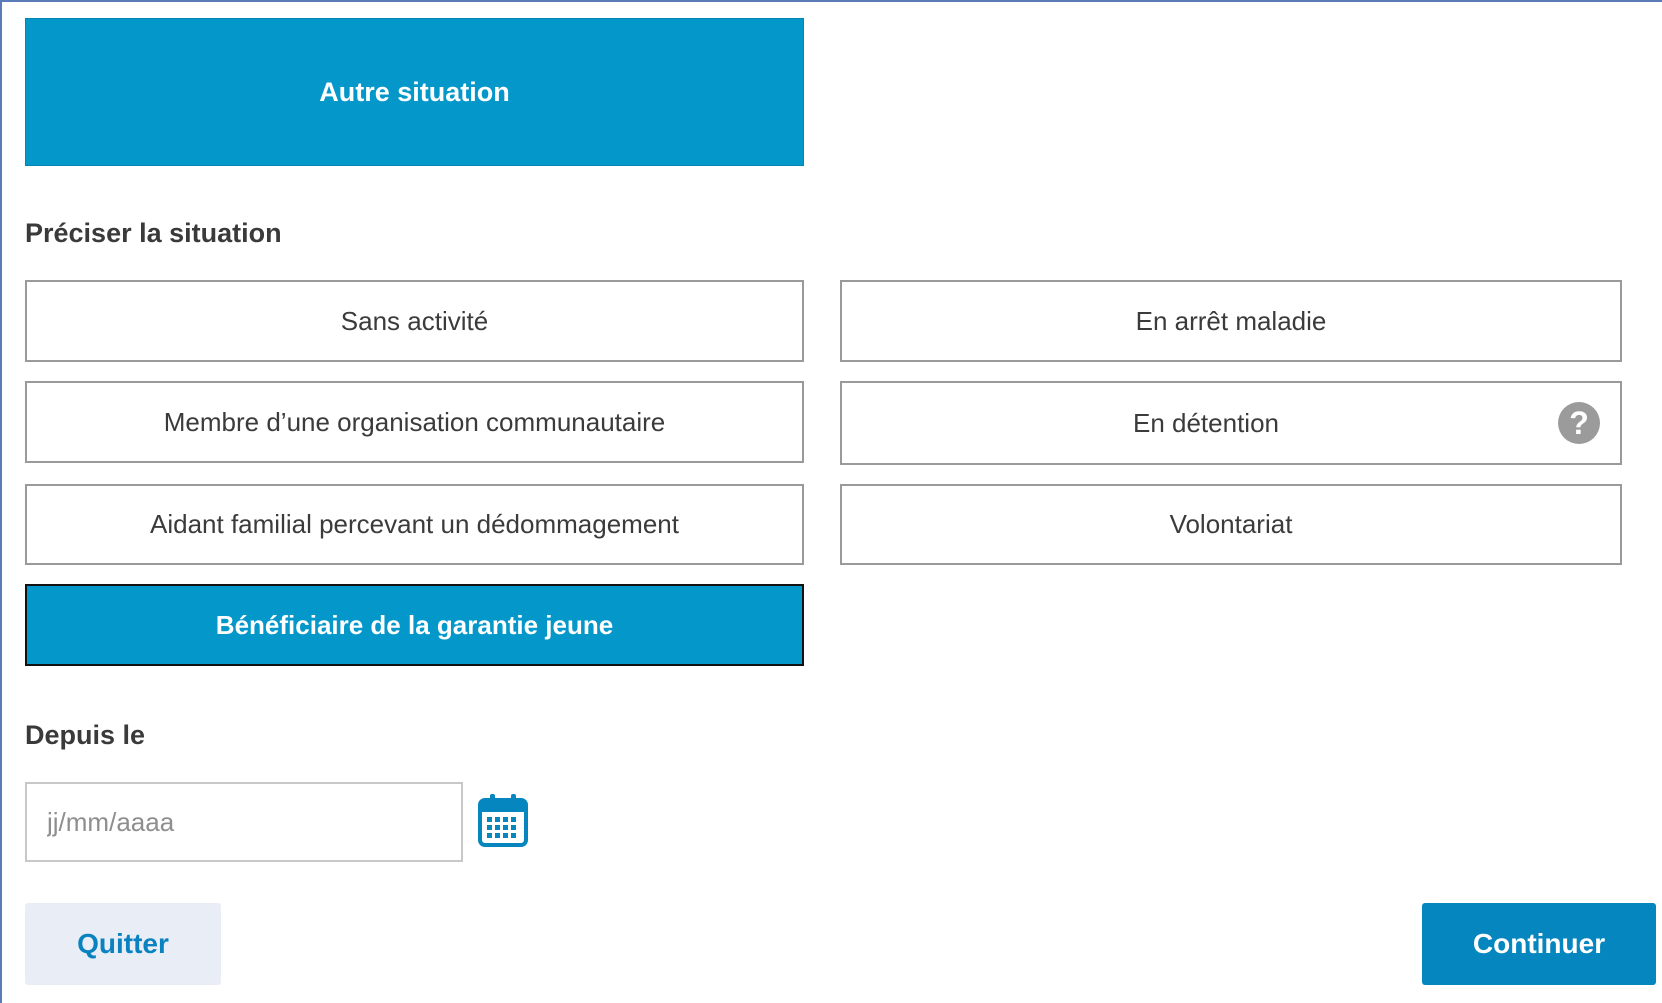  I want to click on option-arret-maladie: En arrêt maladie, so click(1231, 321).